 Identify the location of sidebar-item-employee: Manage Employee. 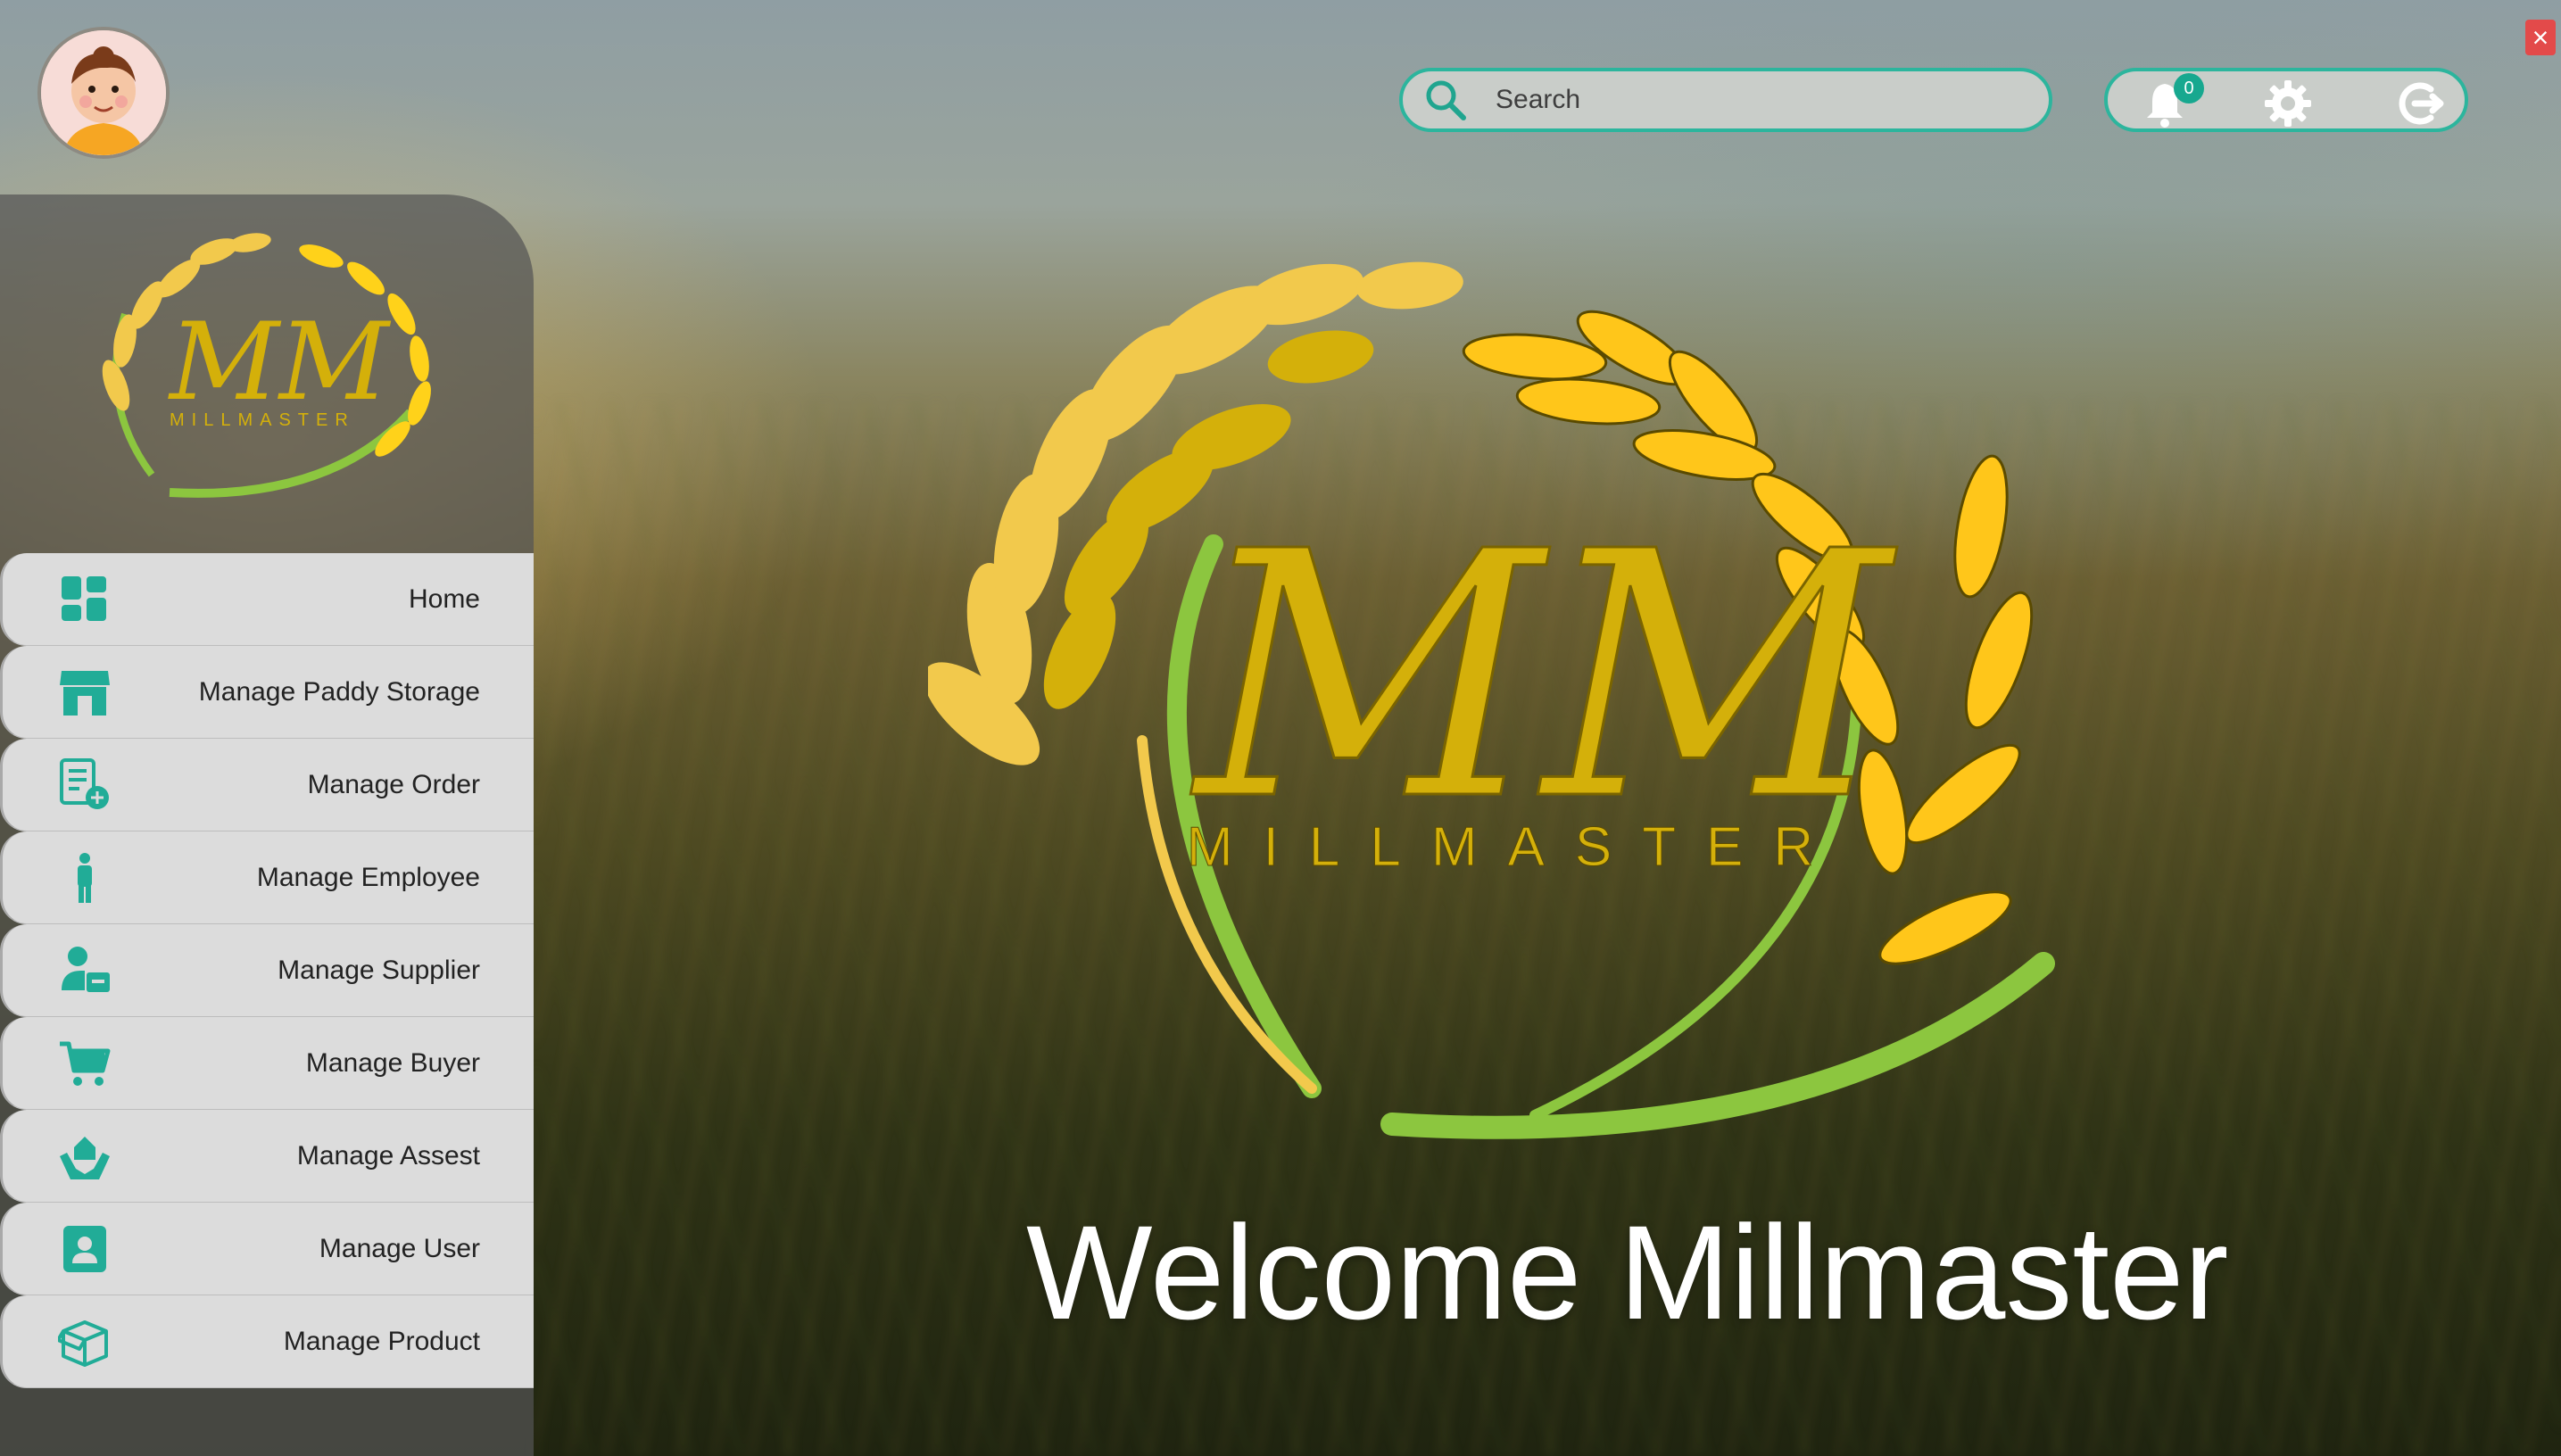
(267, 877).